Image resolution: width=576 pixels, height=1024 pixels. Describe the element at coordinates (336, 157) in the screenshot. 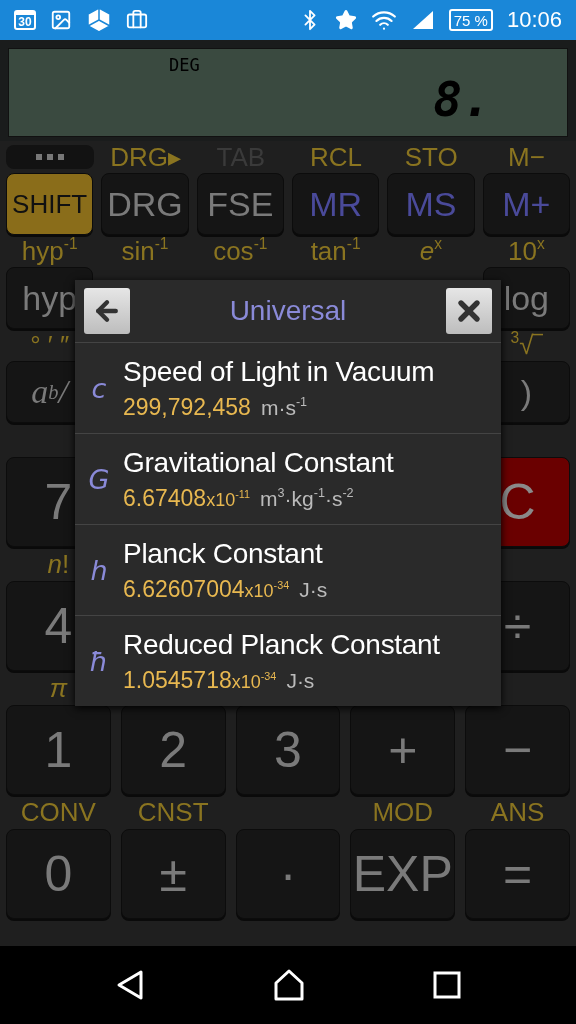

I see `shift-label: RCL` at that location.